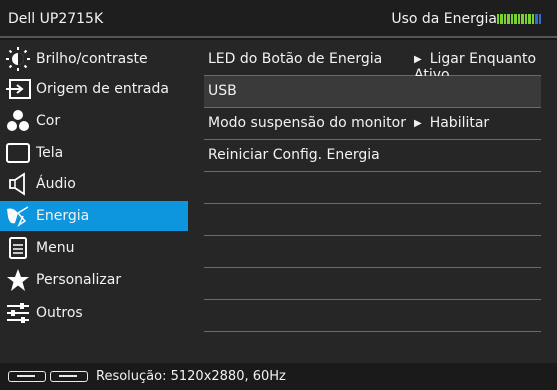 This screenshot has width=557, height=390. What do you see at coordinates (519, 19) in the screenshot?
I see `energy-usage-meter` at bounding box center [519, 19].